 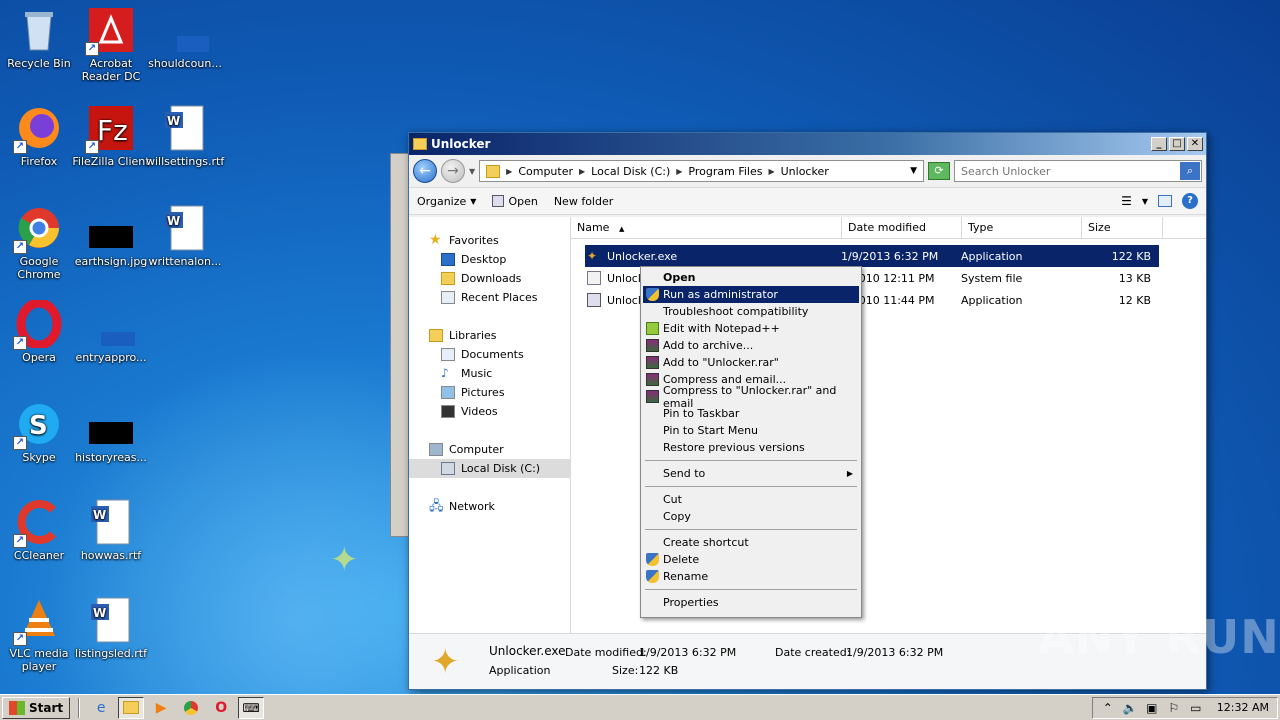 I want to click on menu-item-properties: Properties, so click(x=751, y=602).